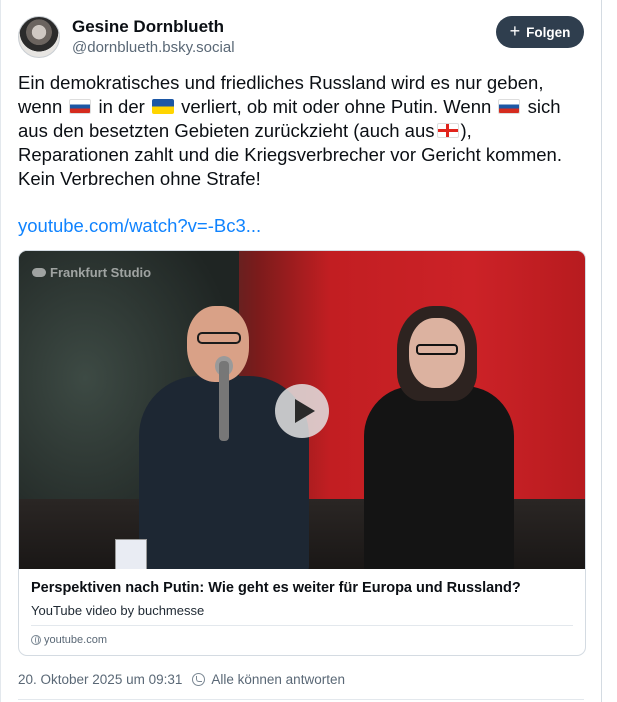 Image resolution: width=617 pixels, height=702 pixels. What do you see at coordinates (153, 27) in the screenshot?
I see `author-display-name: Gesine Dornblueth` at bounding box center [153, 27].